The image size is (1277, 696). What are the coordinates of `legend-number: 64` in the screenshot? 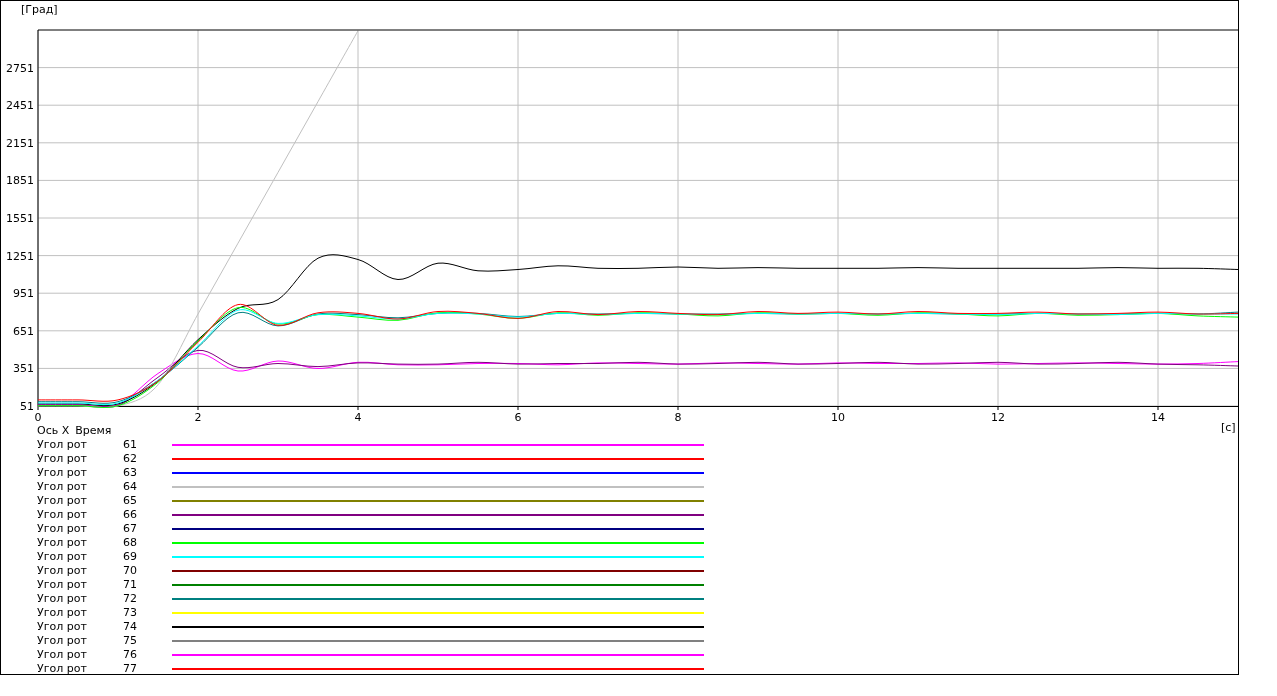 It's located at (130, 487).